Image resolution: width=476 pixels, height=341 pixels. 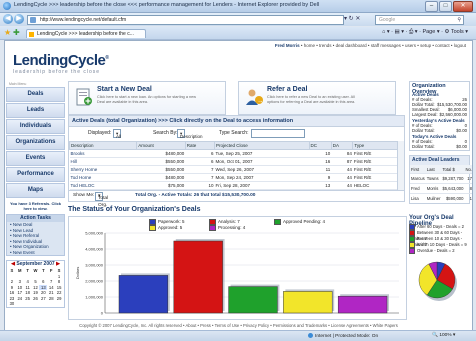 What do you see at coordinates (143, 294) in the screenshot?
I see `bar-paperwork` at bounding box center [143, 294].